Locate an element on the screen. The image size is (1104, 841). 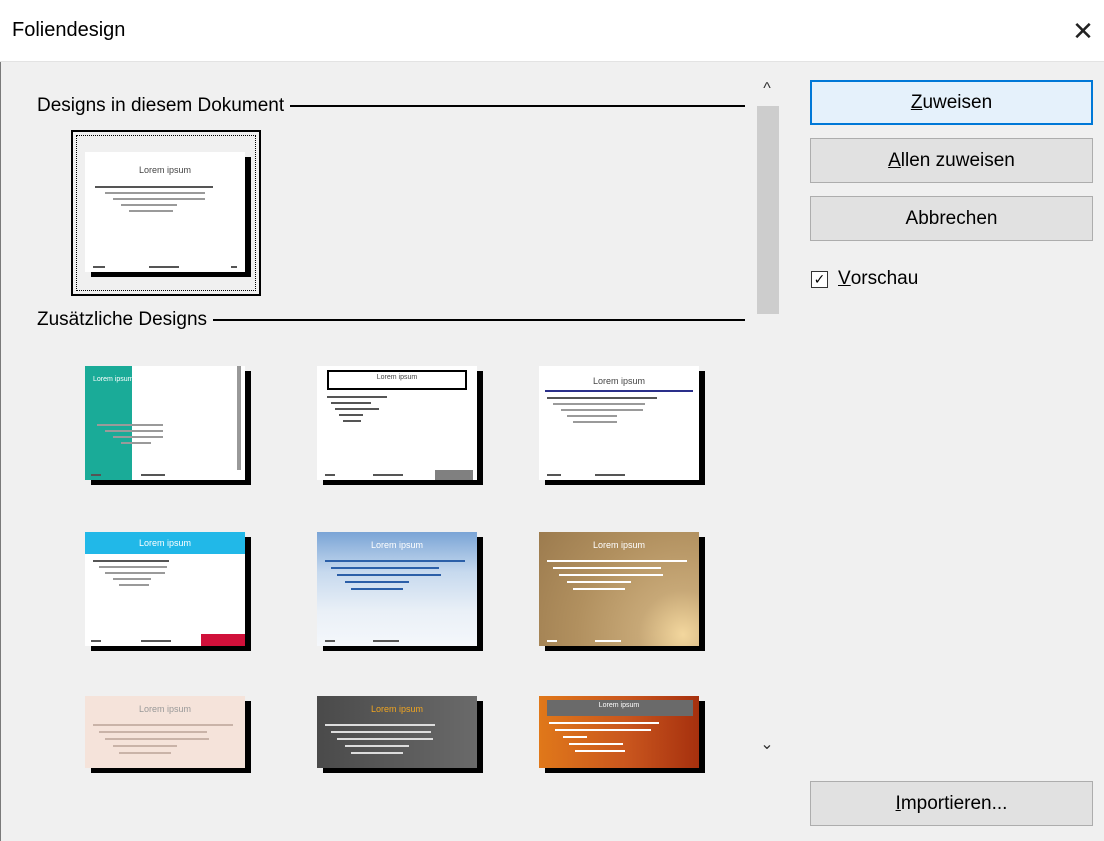
section-current-label: Designs in diesem Dokument is located at coordinates (161, 105).